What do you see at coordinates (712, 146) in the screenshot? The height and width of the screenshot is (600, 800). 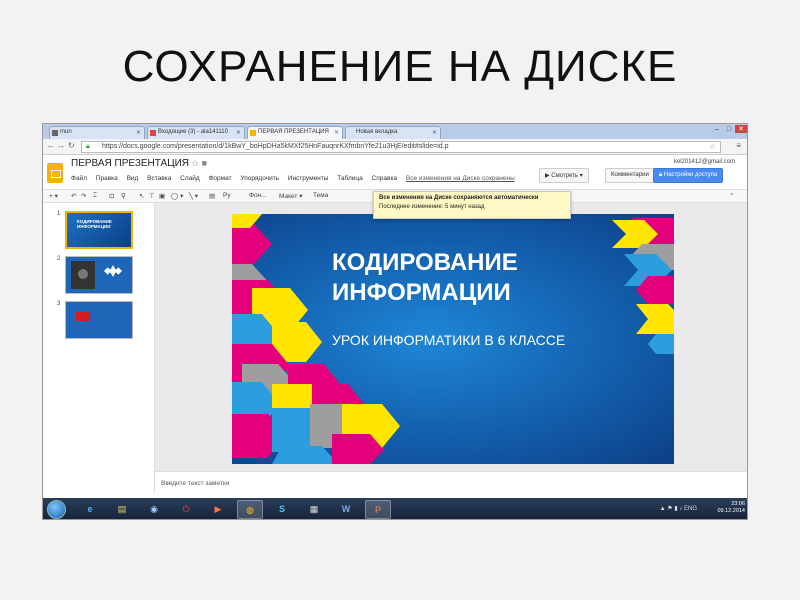 I see `bookmark-star-icon: ☆` at bounding box center [712, 146].